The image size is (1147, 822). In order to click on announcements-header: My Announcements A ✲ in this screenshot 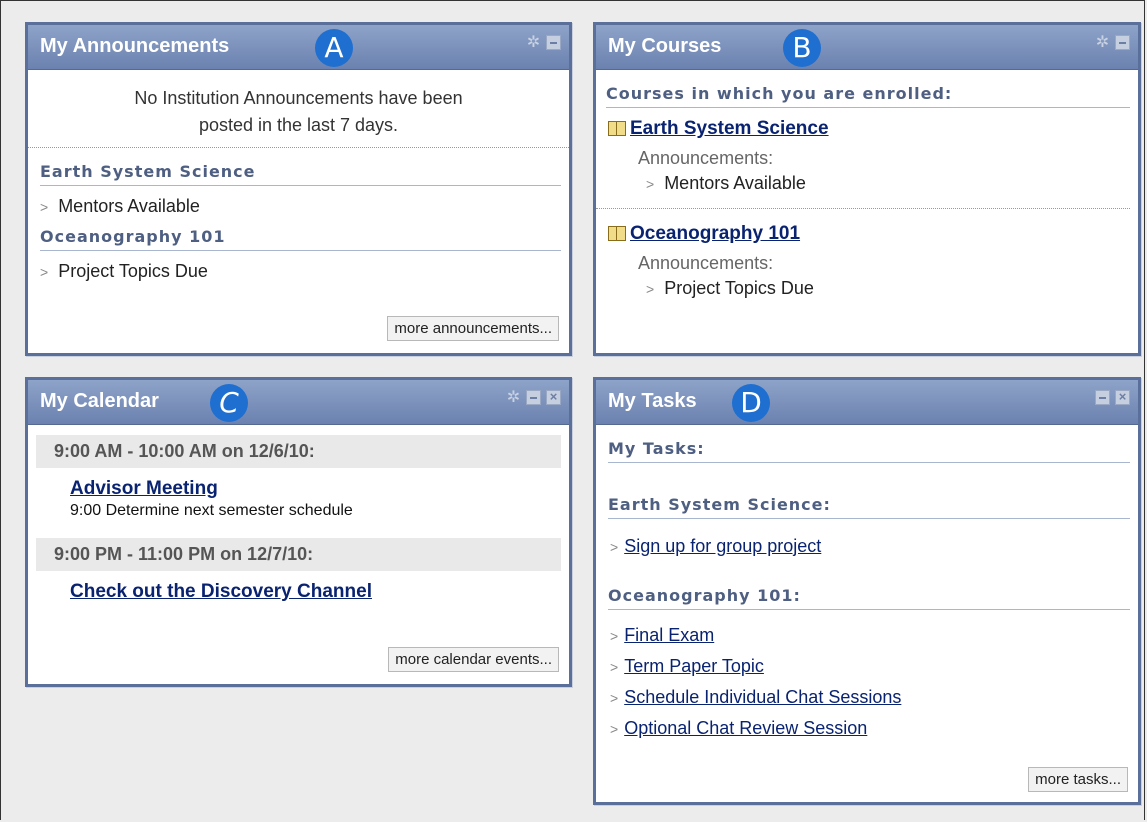, I will do `click(298, 47)`.